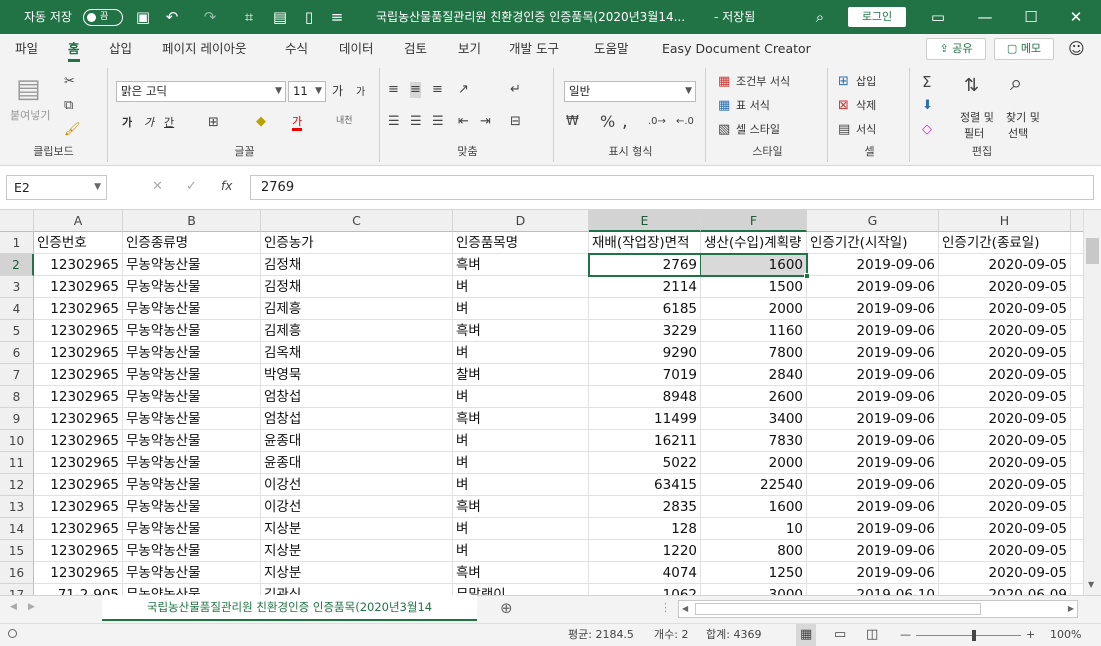  I want to click on font-color-button: 가, so click(297, 123).